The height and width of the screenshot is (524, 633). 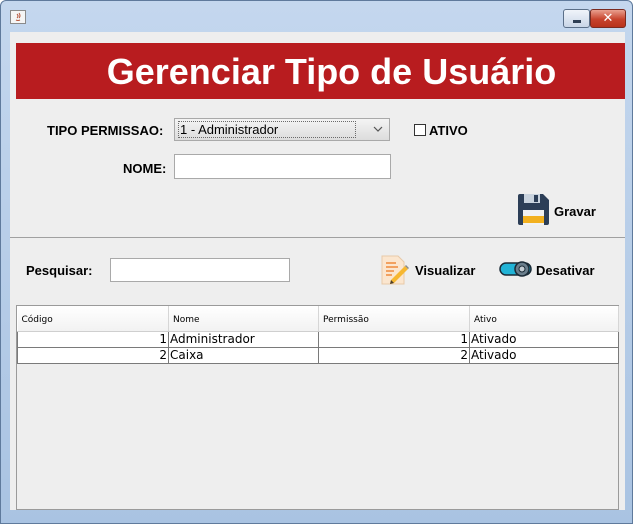 I want to click on separator, so click(x=317, y=237).